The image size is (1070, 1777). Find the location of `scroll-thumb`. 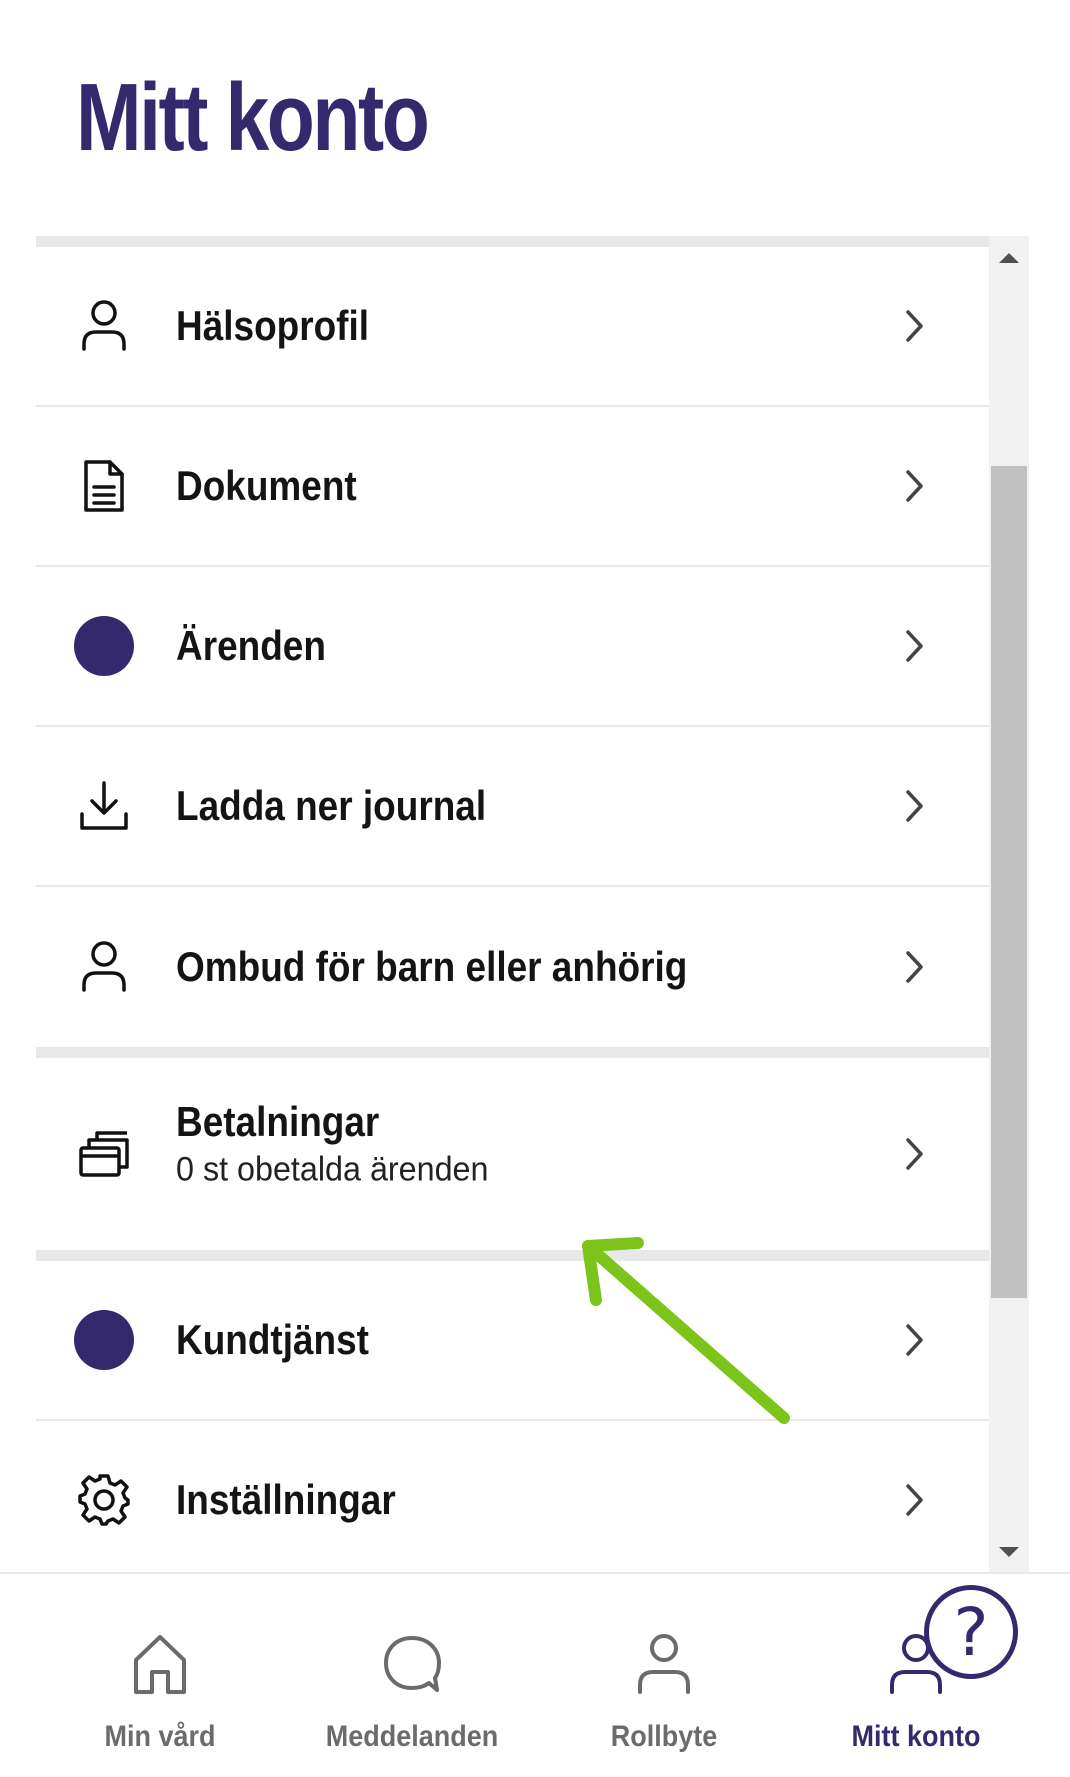

scroll-thumb is located at coordinates (1009, 882).